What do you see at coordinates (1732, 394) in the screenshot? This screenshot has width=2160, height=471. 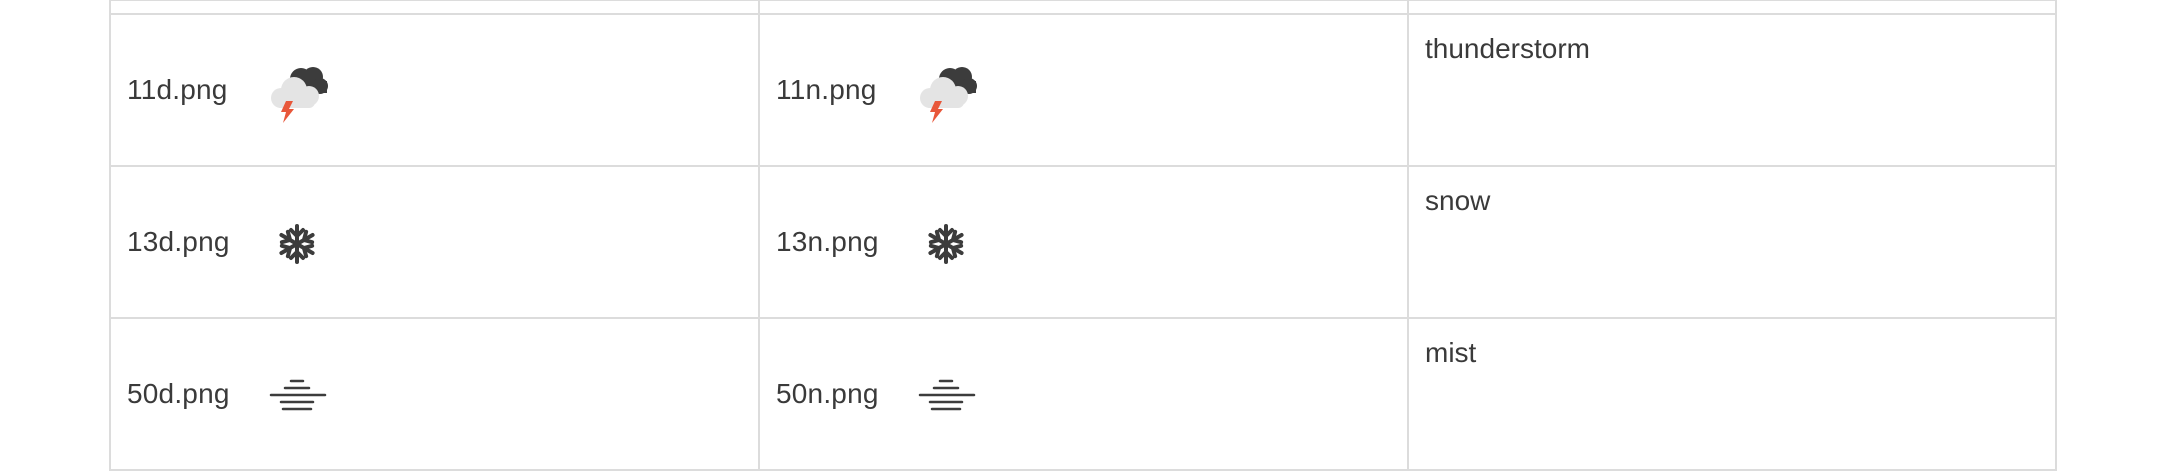 I see `description-cell: mist` at bounding box center [1732, 394].